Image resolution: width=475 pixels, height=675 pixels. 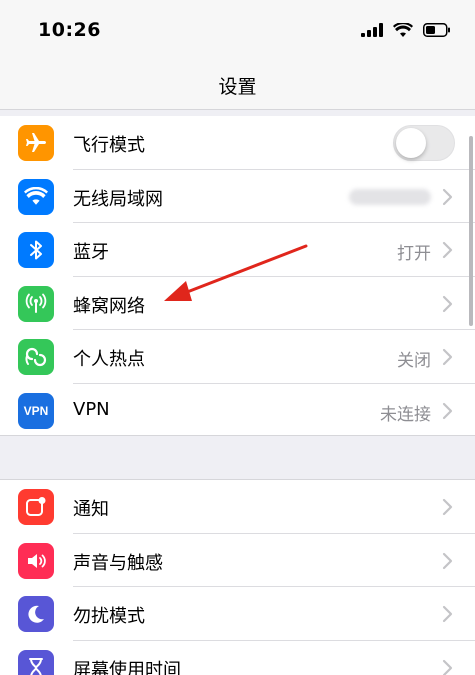 I want to click on settings-row-detail: 关闭, so click(x=414, y=361).